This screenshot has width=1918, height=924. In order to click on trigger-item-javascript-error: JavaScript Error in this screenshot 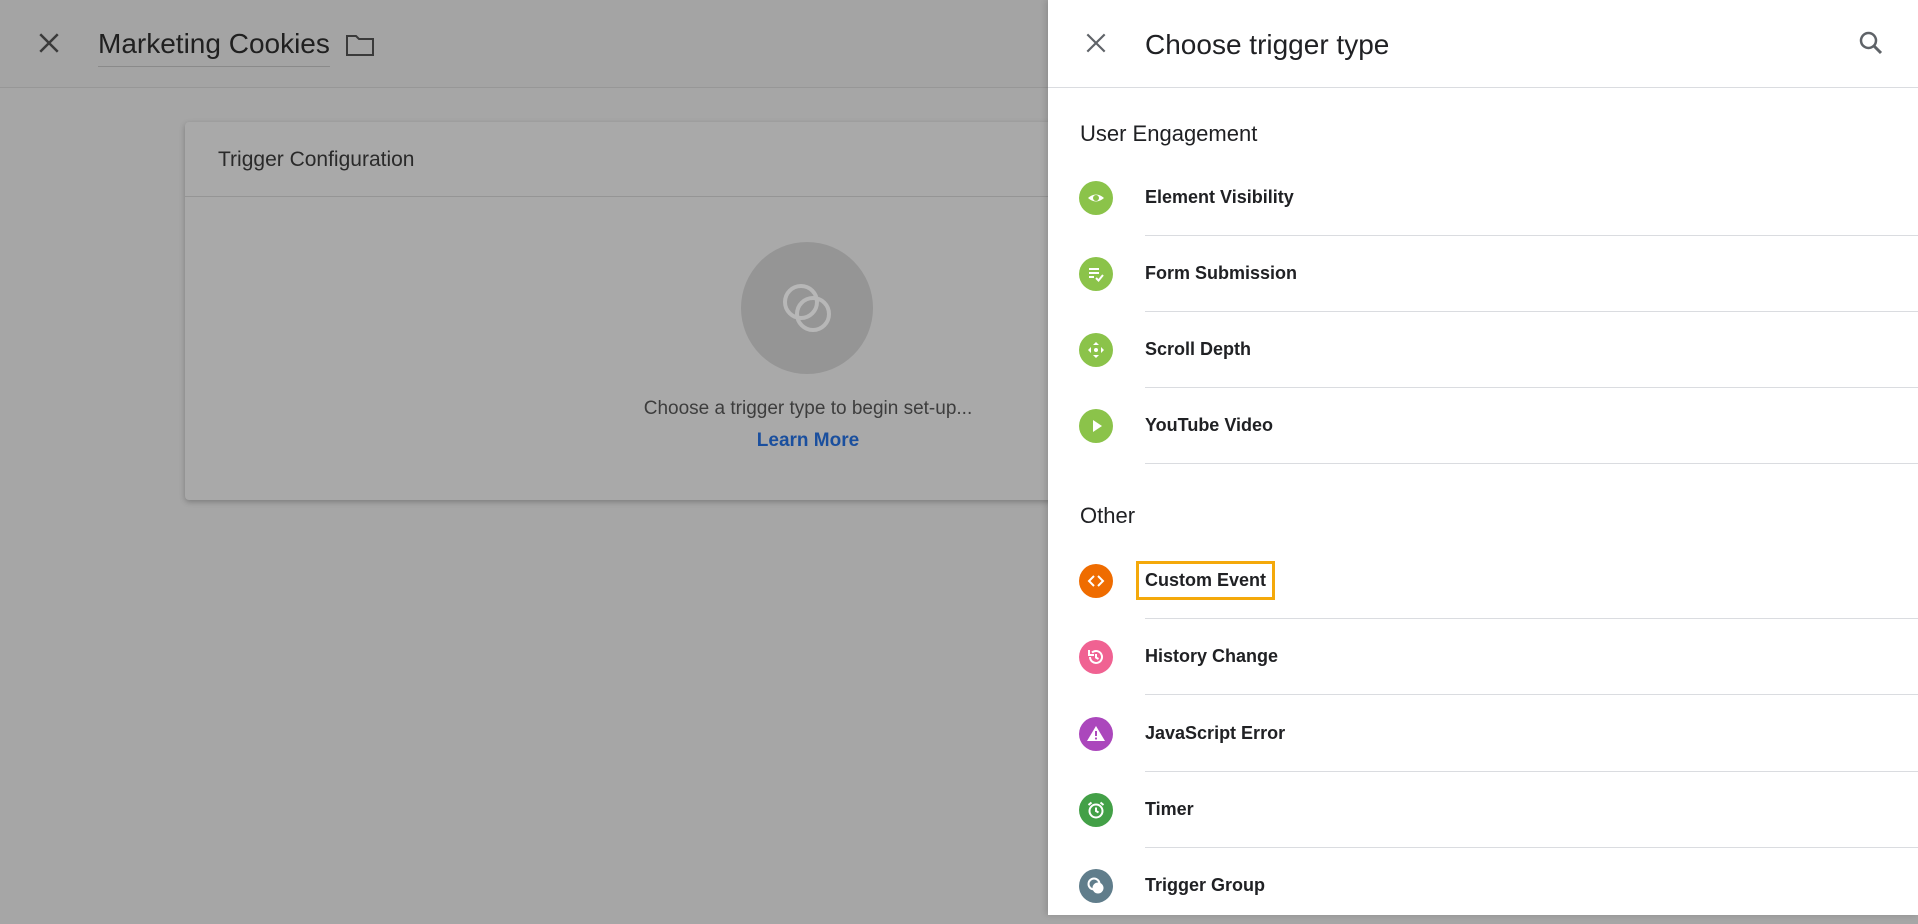, I will do `click(1483, 734)`.